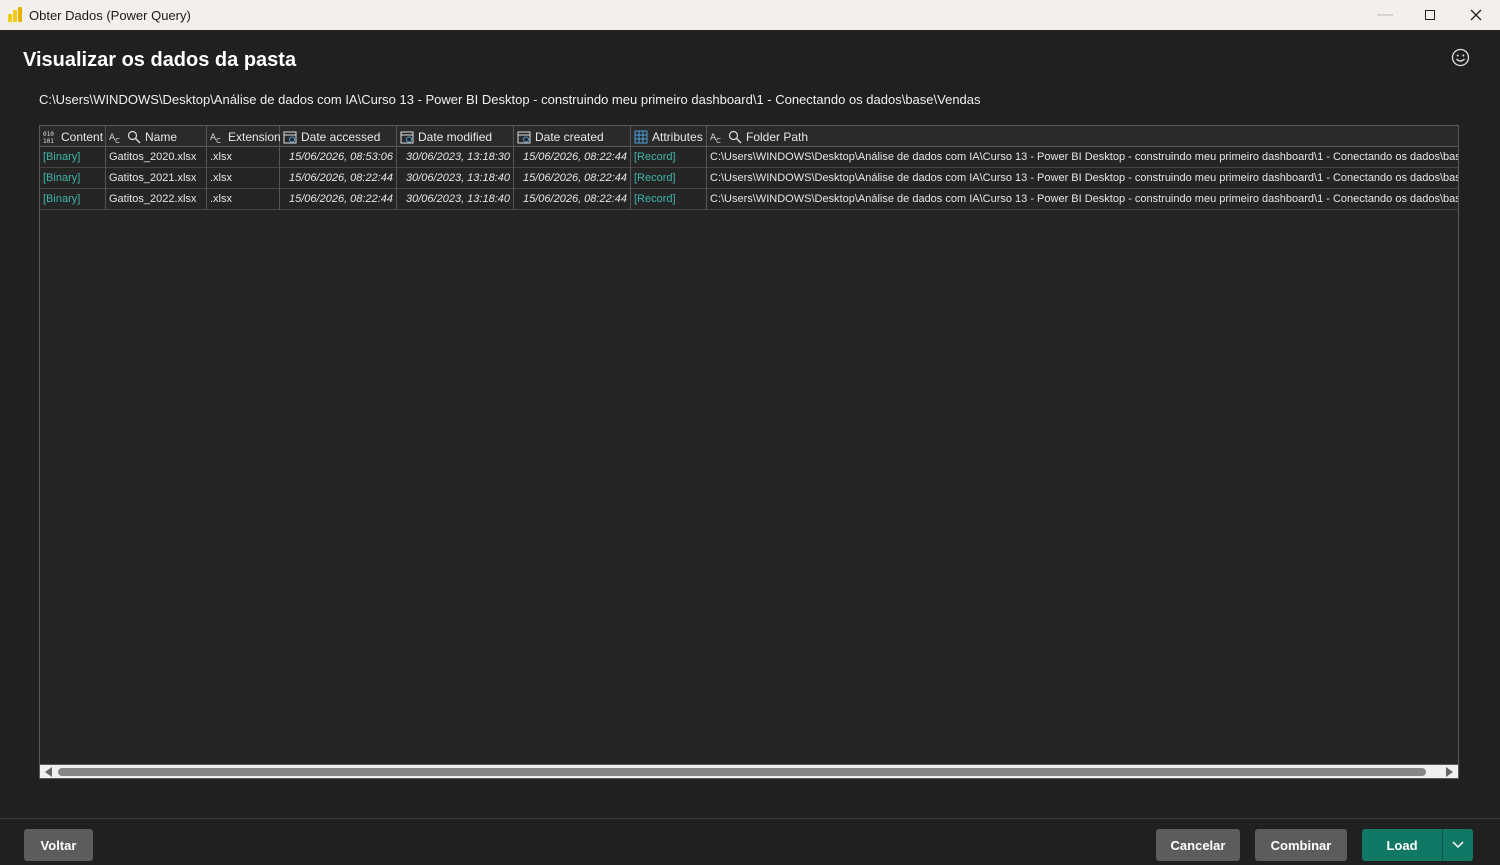 The width and height of the screenshot is (1500, 865). I want to click on scroll-right-icon, so click(1449, 772).